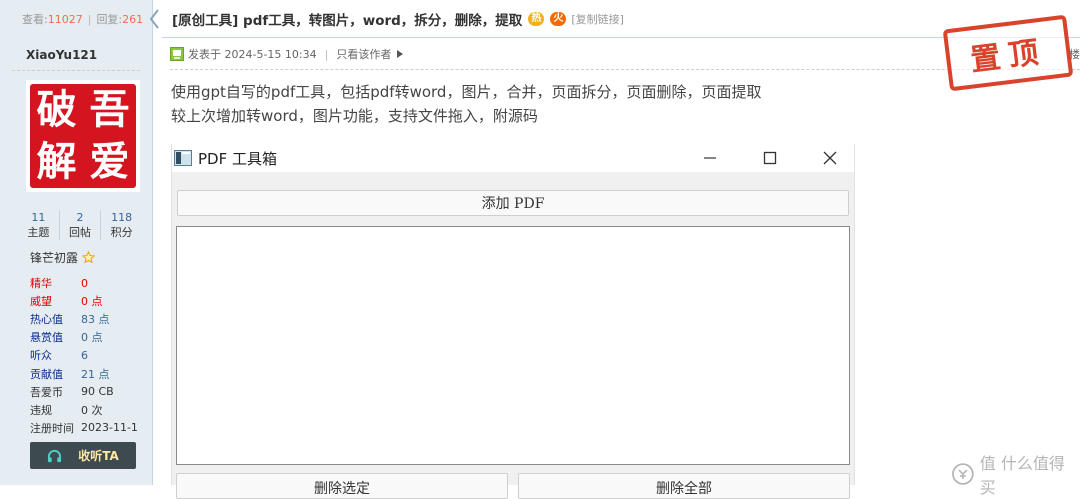 The image size is (1080, 499). I want to click on attribute-row: 吾爱币 90 CB, so click(84, 392).